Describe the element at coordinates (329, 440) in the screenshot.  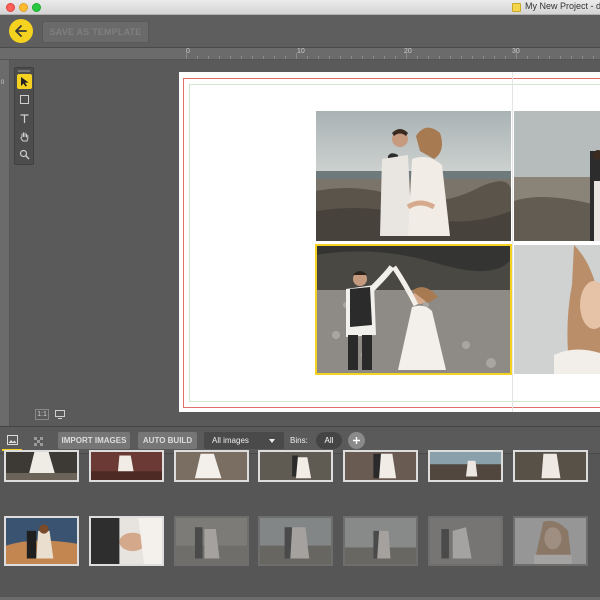
I see `bin-all-chip: All` at that location.